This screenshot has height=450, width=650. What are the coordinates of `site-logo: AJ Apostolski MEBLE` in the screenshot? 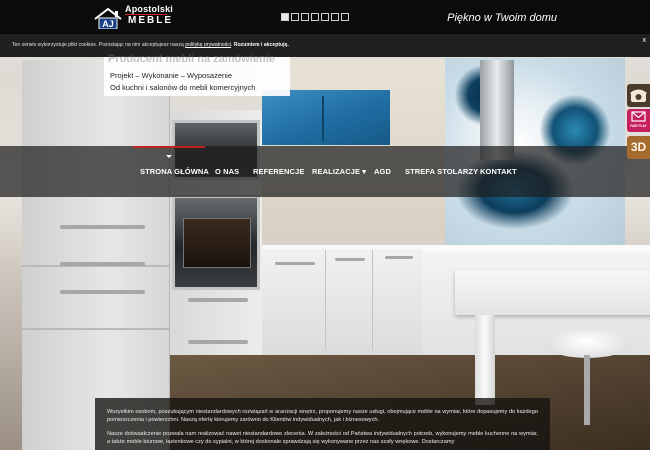 It's located at (133, 16).